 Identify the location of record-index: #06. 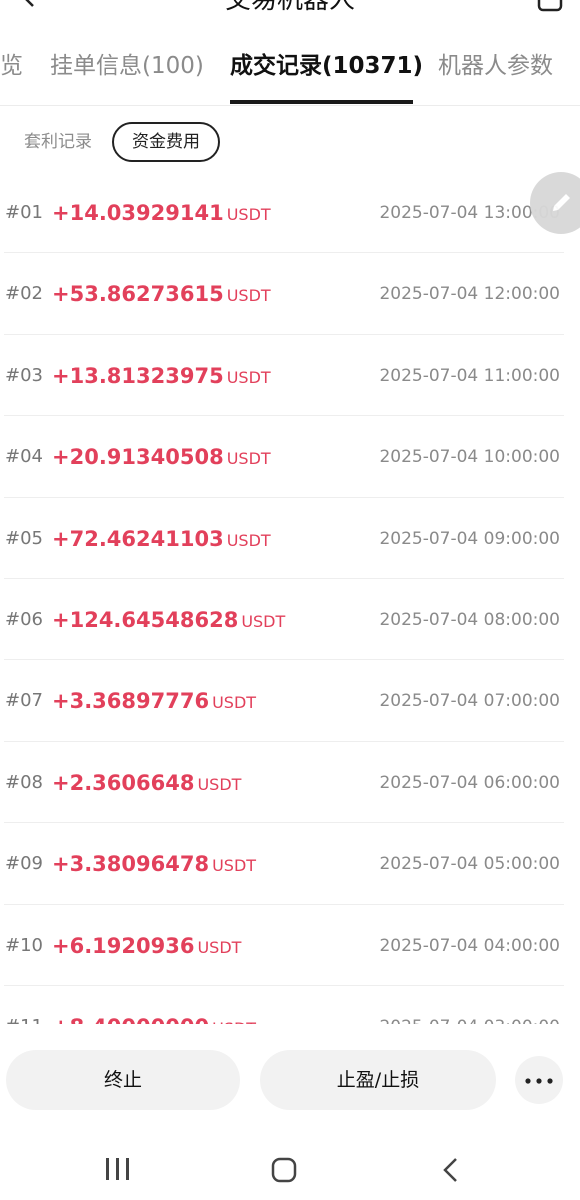
(24, 619).